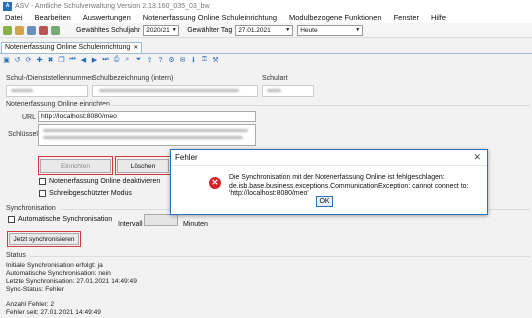 The height and width of the screenshot is (318, 532). I want to click on menu-modulbezogene-funktionen: Modulbezogene Funktionen, so click(335, 17).